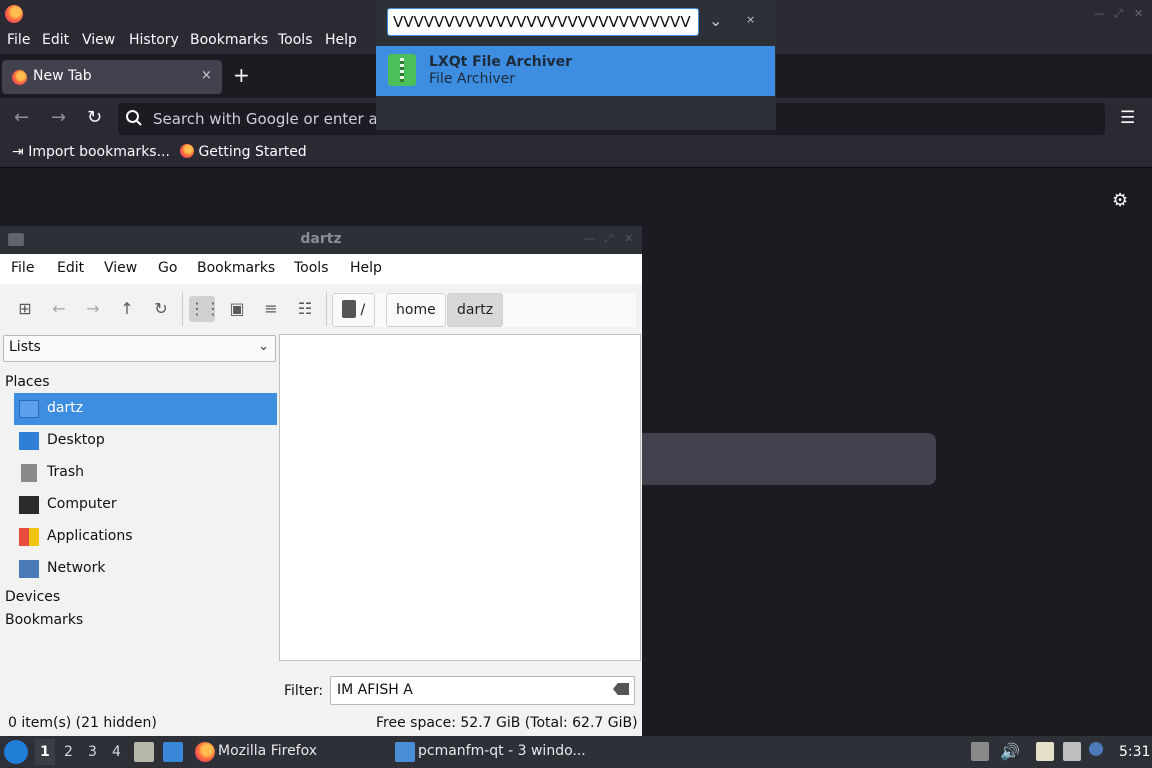 This screenshot has height=768, width=1152. I want to click on menu-history: History, so click(154, 40).